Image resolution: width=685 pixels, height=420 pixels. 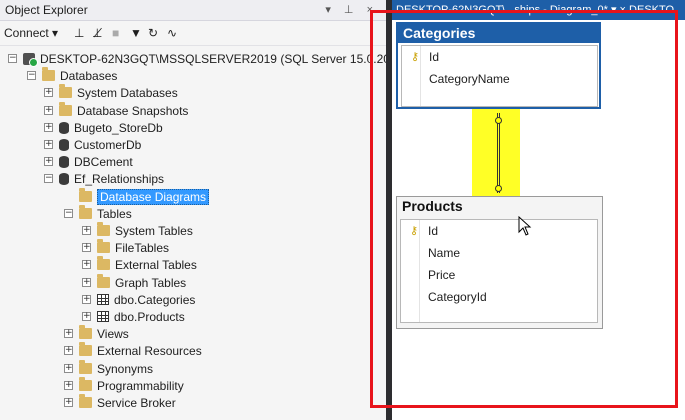 What do you see at coordinates (119, 178) in the screenshot?
I see `tree-node-label: Ef_Relationships` at bounding box center [119, 178].